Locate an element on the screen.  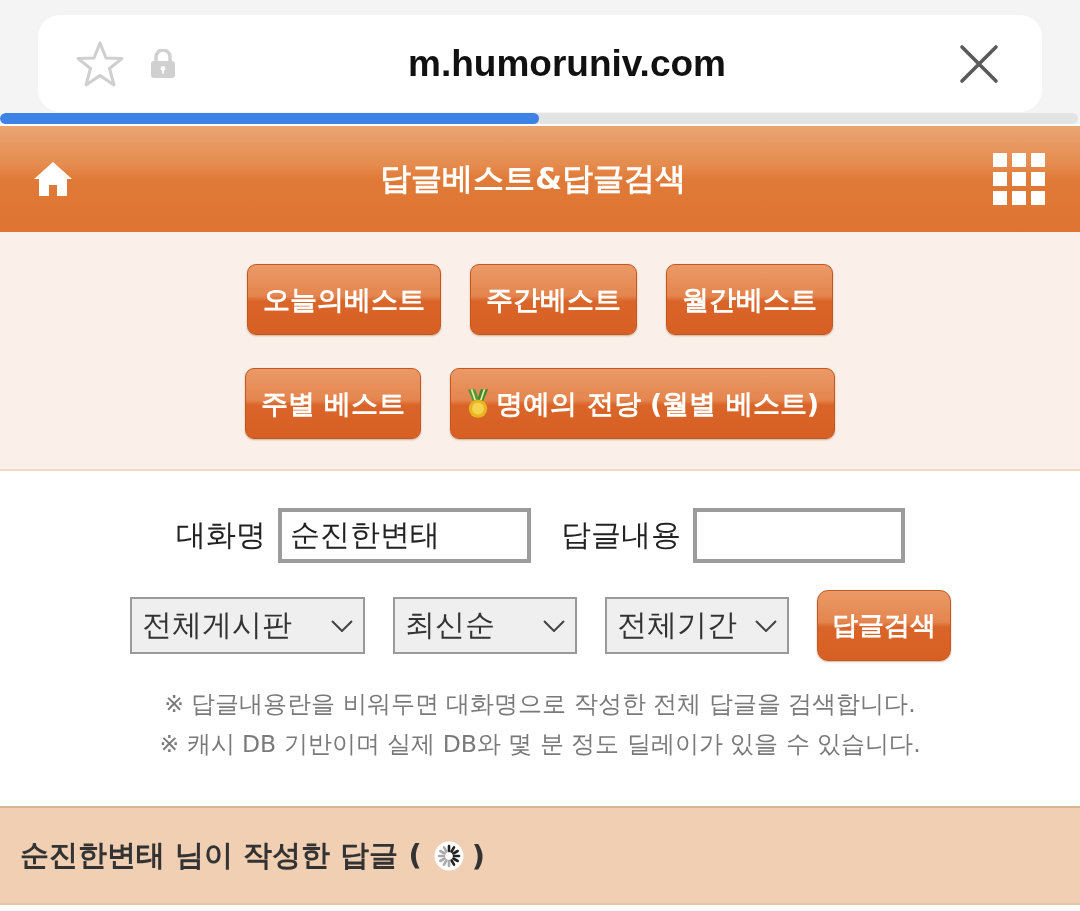
page-title: 답글베스트&답글검색 is located at coordinates (532, 178).